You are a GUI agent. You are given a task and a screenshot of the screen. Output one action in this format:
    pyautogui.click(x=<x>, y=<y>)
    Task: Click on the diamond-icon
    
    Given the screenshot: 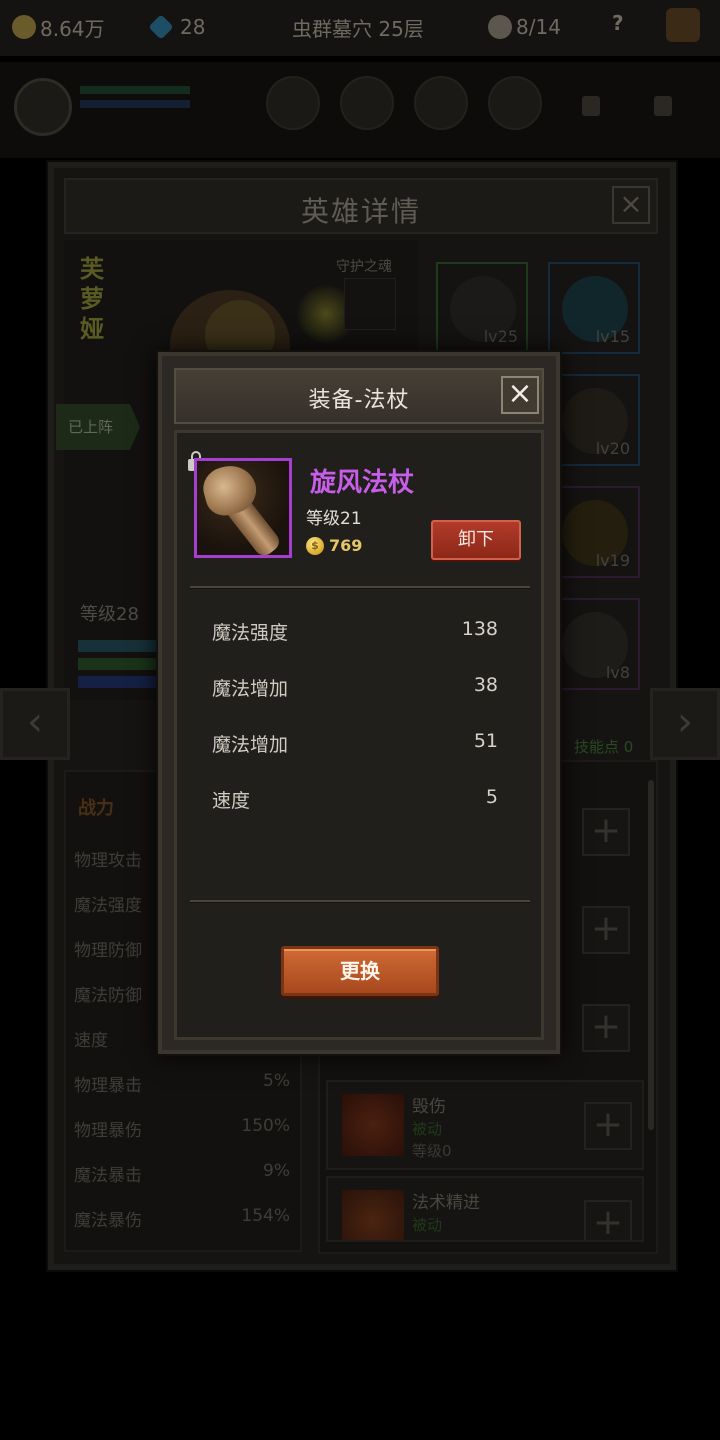 What is the action you would take?
    pyautogui.click(x=161, y=27)
    